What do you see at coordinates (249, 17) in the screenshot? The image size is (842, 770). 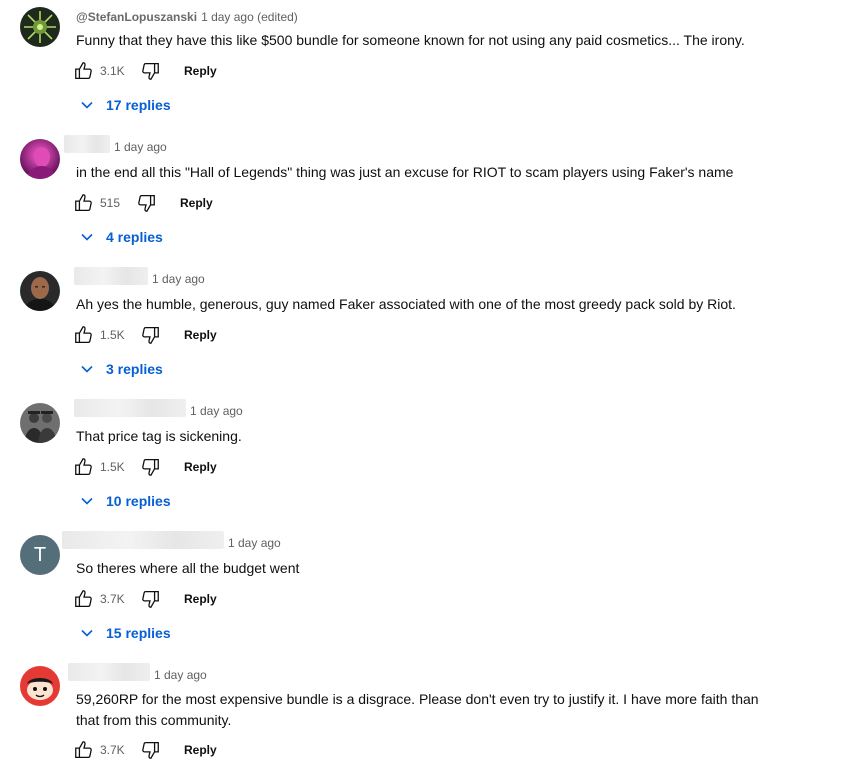 I see `comment-timestamp: 1 day ago (edited)` at bounding box center [249, 17].